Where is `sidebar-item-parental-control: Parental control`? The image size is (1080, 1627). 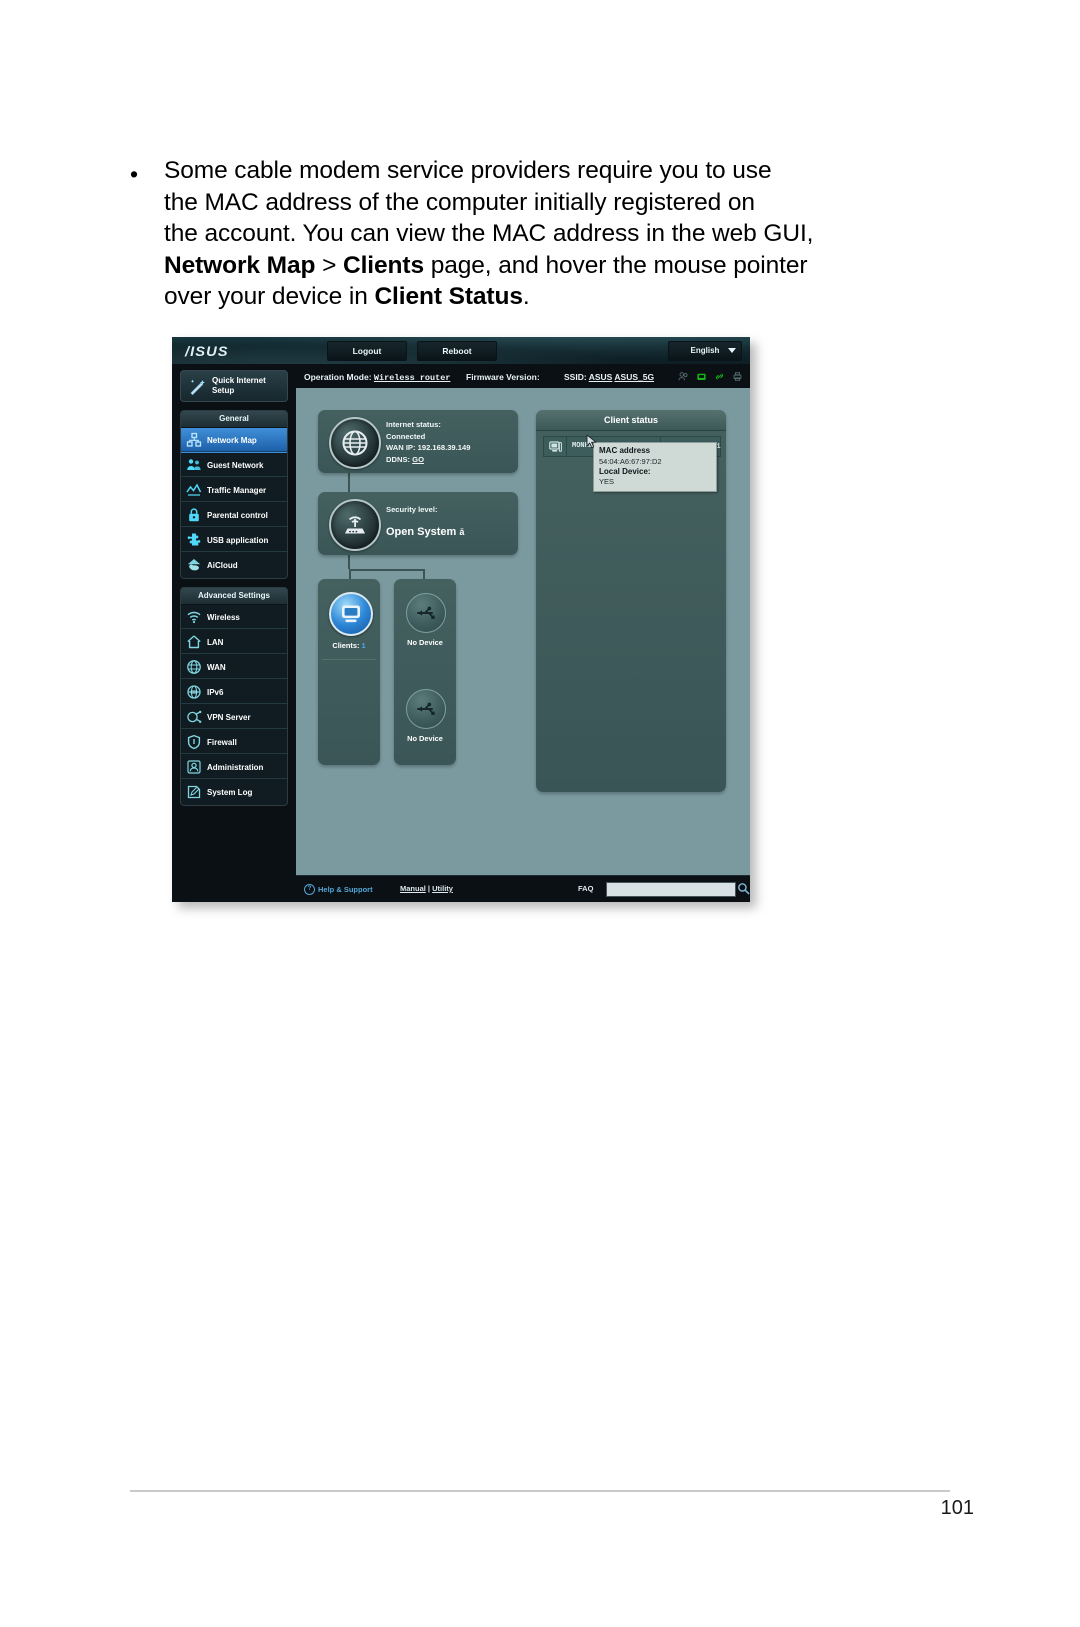 sidebar-item-parental-control: Parental control is located at coordinates (234, 515).